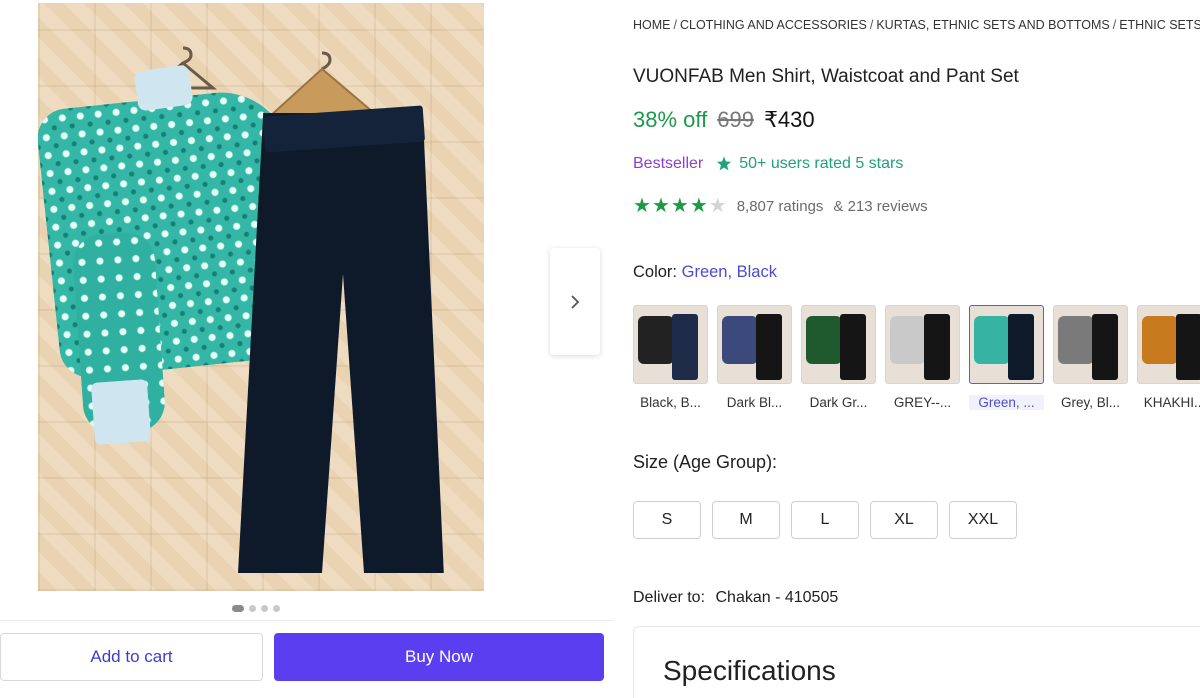 This screenshot has height=698, width=1200. What do you see at coordinates (652, 25) in the screenshot?
I see `breadcrumb-home: HOME` at bounding box center [652, 25].